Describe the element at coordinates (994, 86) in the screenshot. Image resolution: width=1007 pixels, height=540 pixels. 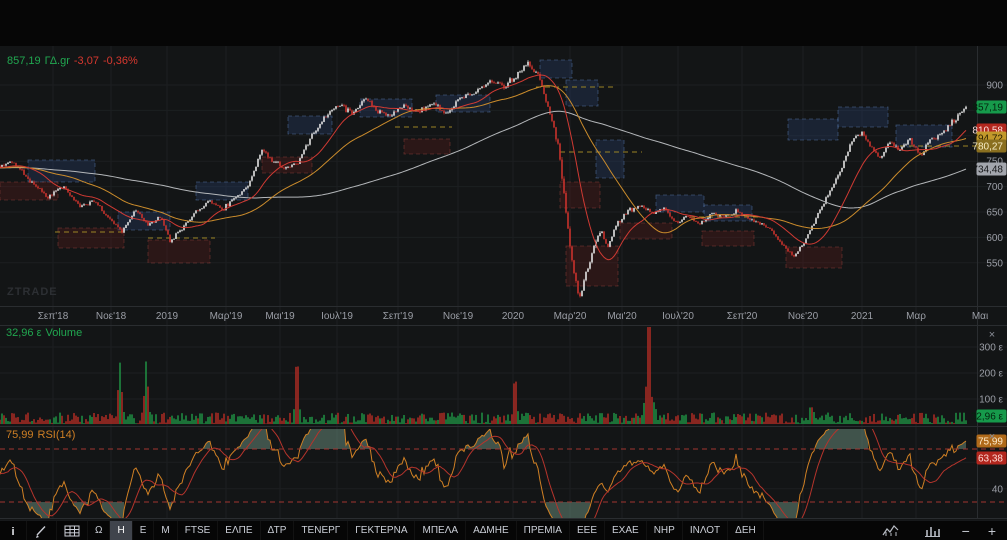
I see `svg-text: 900` at that location.